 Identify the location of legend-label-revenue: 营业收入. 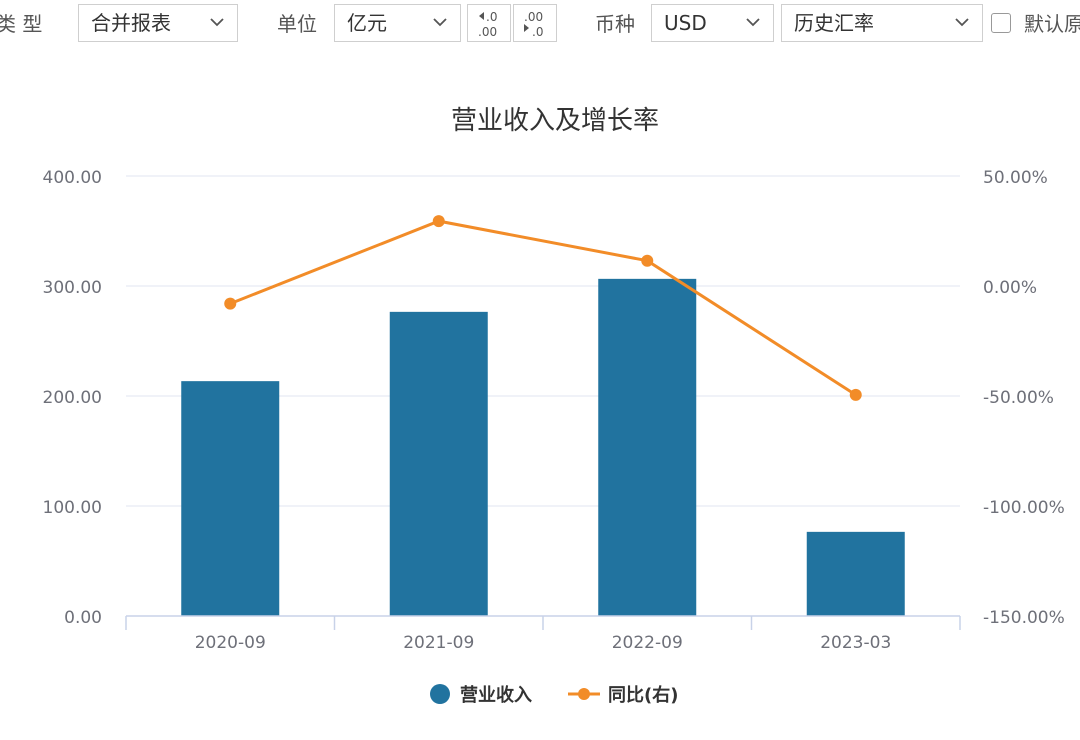
(496, 695).